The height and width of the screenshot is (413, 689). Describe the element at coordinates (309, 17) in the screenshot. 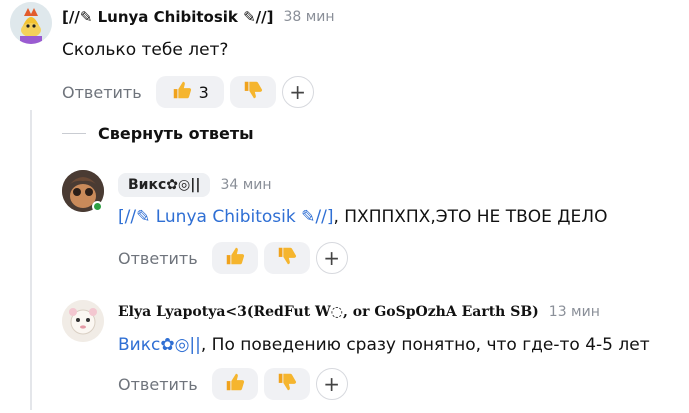

I see `timestamp: 38 мин` at that location.